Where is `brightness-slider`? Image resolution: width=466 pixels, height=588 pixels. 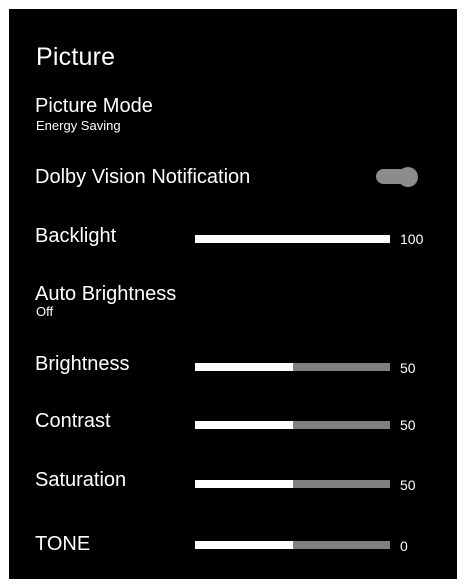
brightness-slider is located at coordinates (292, 367).